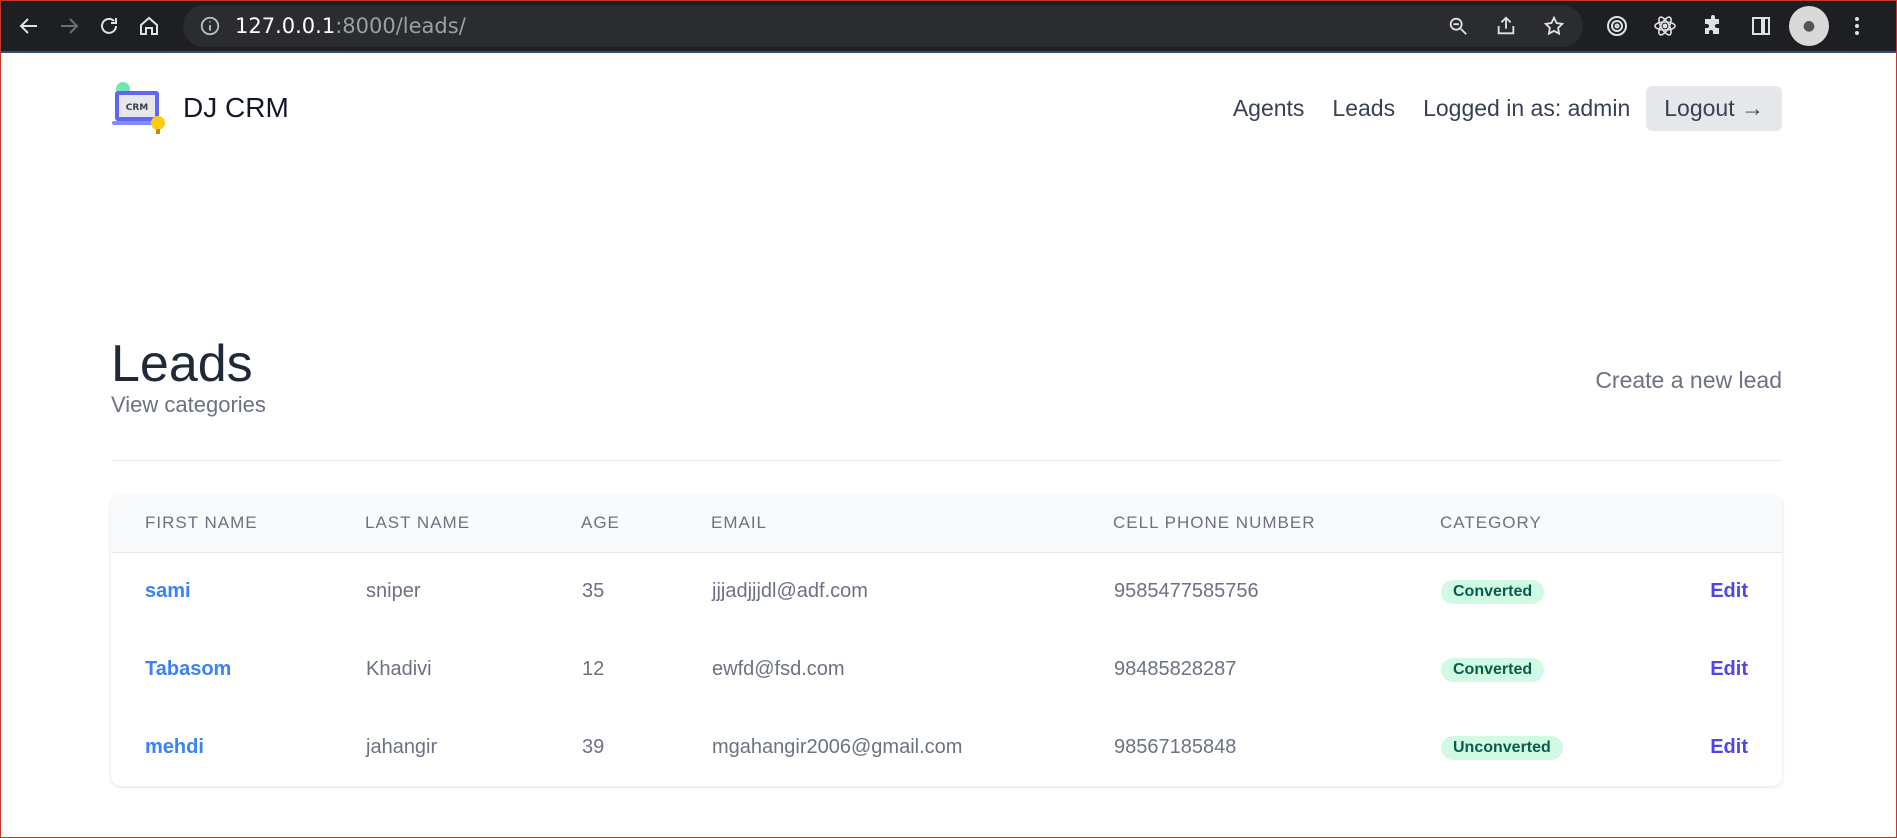 Image resolution: width=1897 pixels, height=838 pixels. Describe the element at coordinates (1688, 380) in the screenshot. I see `create-lead-link: Create a new lead` at that location.